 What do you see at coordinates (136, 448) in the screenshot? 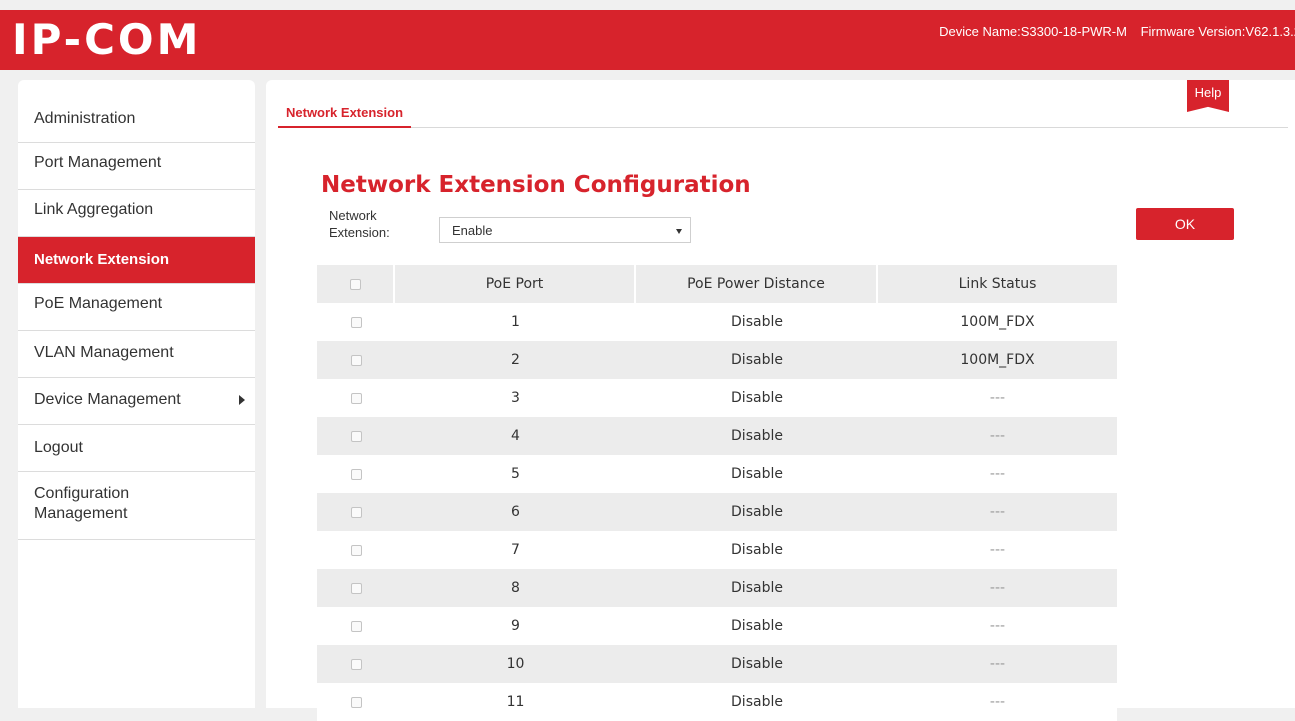
I see `sidebar-item-logout: Logout` at bounding box center [136, 448].